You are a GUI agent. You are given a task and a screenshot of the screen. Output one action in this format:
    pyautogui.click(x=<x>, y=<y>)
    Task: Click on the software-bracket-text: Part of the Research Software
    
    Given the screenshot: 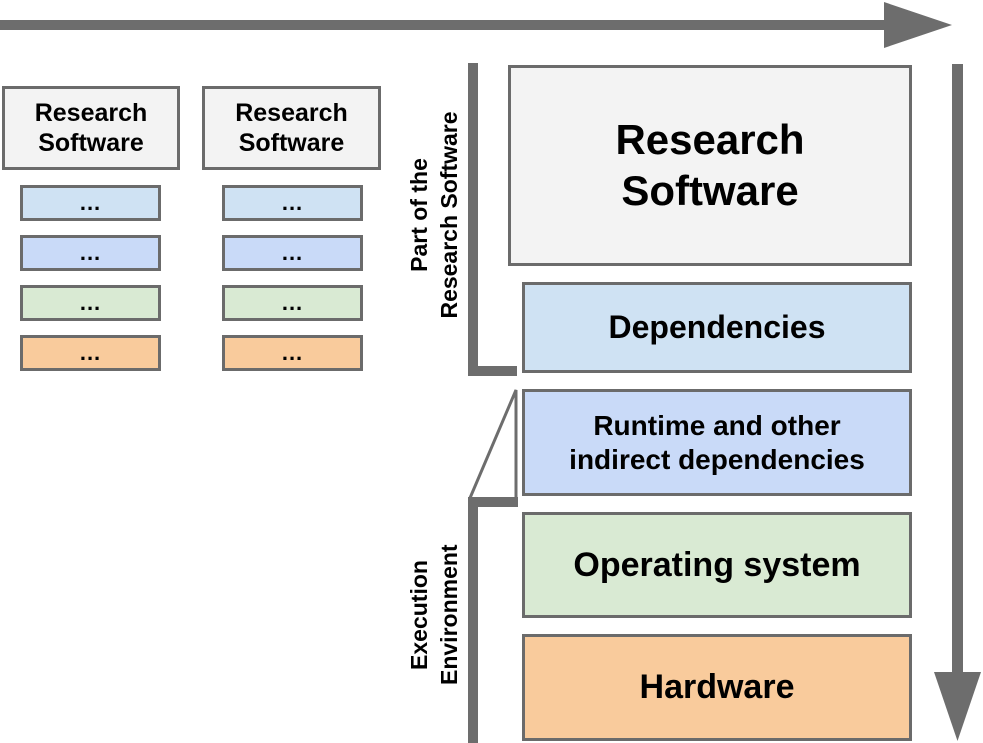 What is the action you would take?
    pyautogui.click(x=434, y=215)
    